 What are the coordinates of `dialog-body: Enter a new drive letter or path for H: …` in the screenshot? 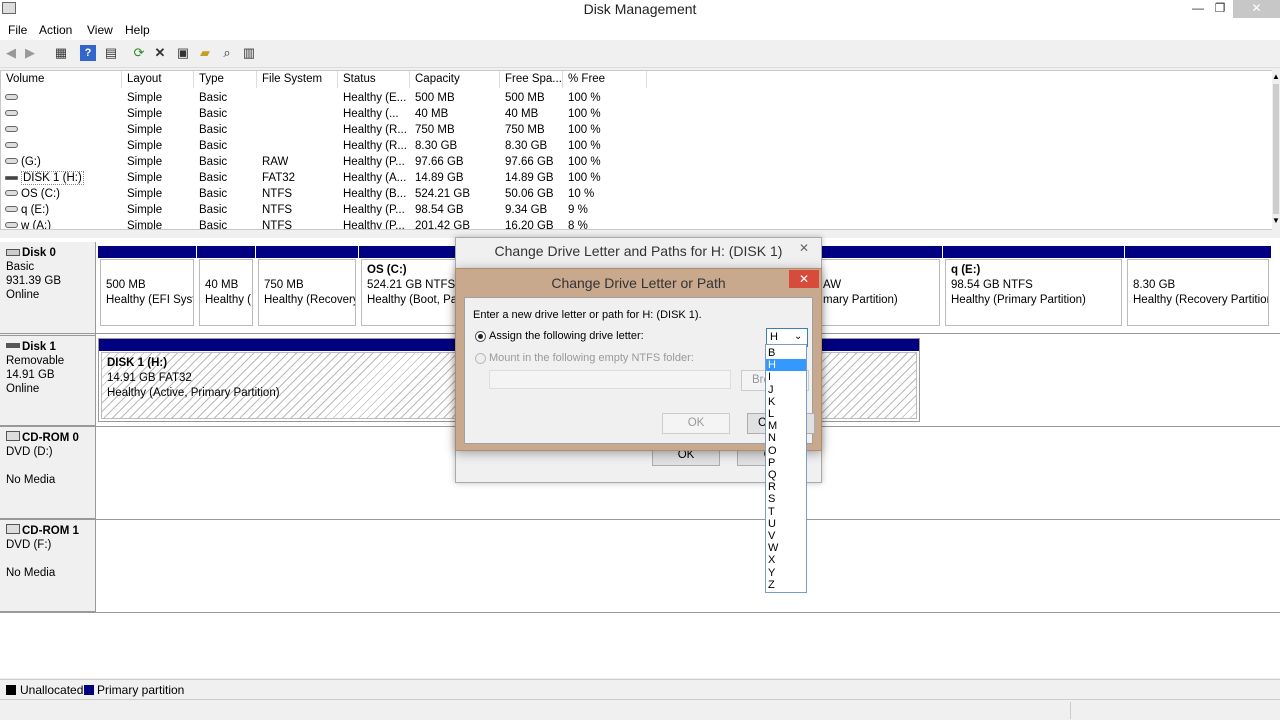 It's located at (639, 370).